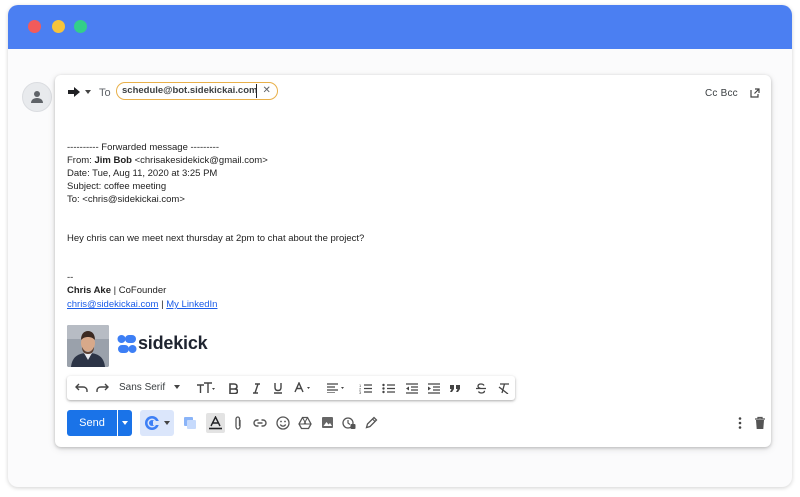  I want to click on from-label: From:, so click(81, 160).